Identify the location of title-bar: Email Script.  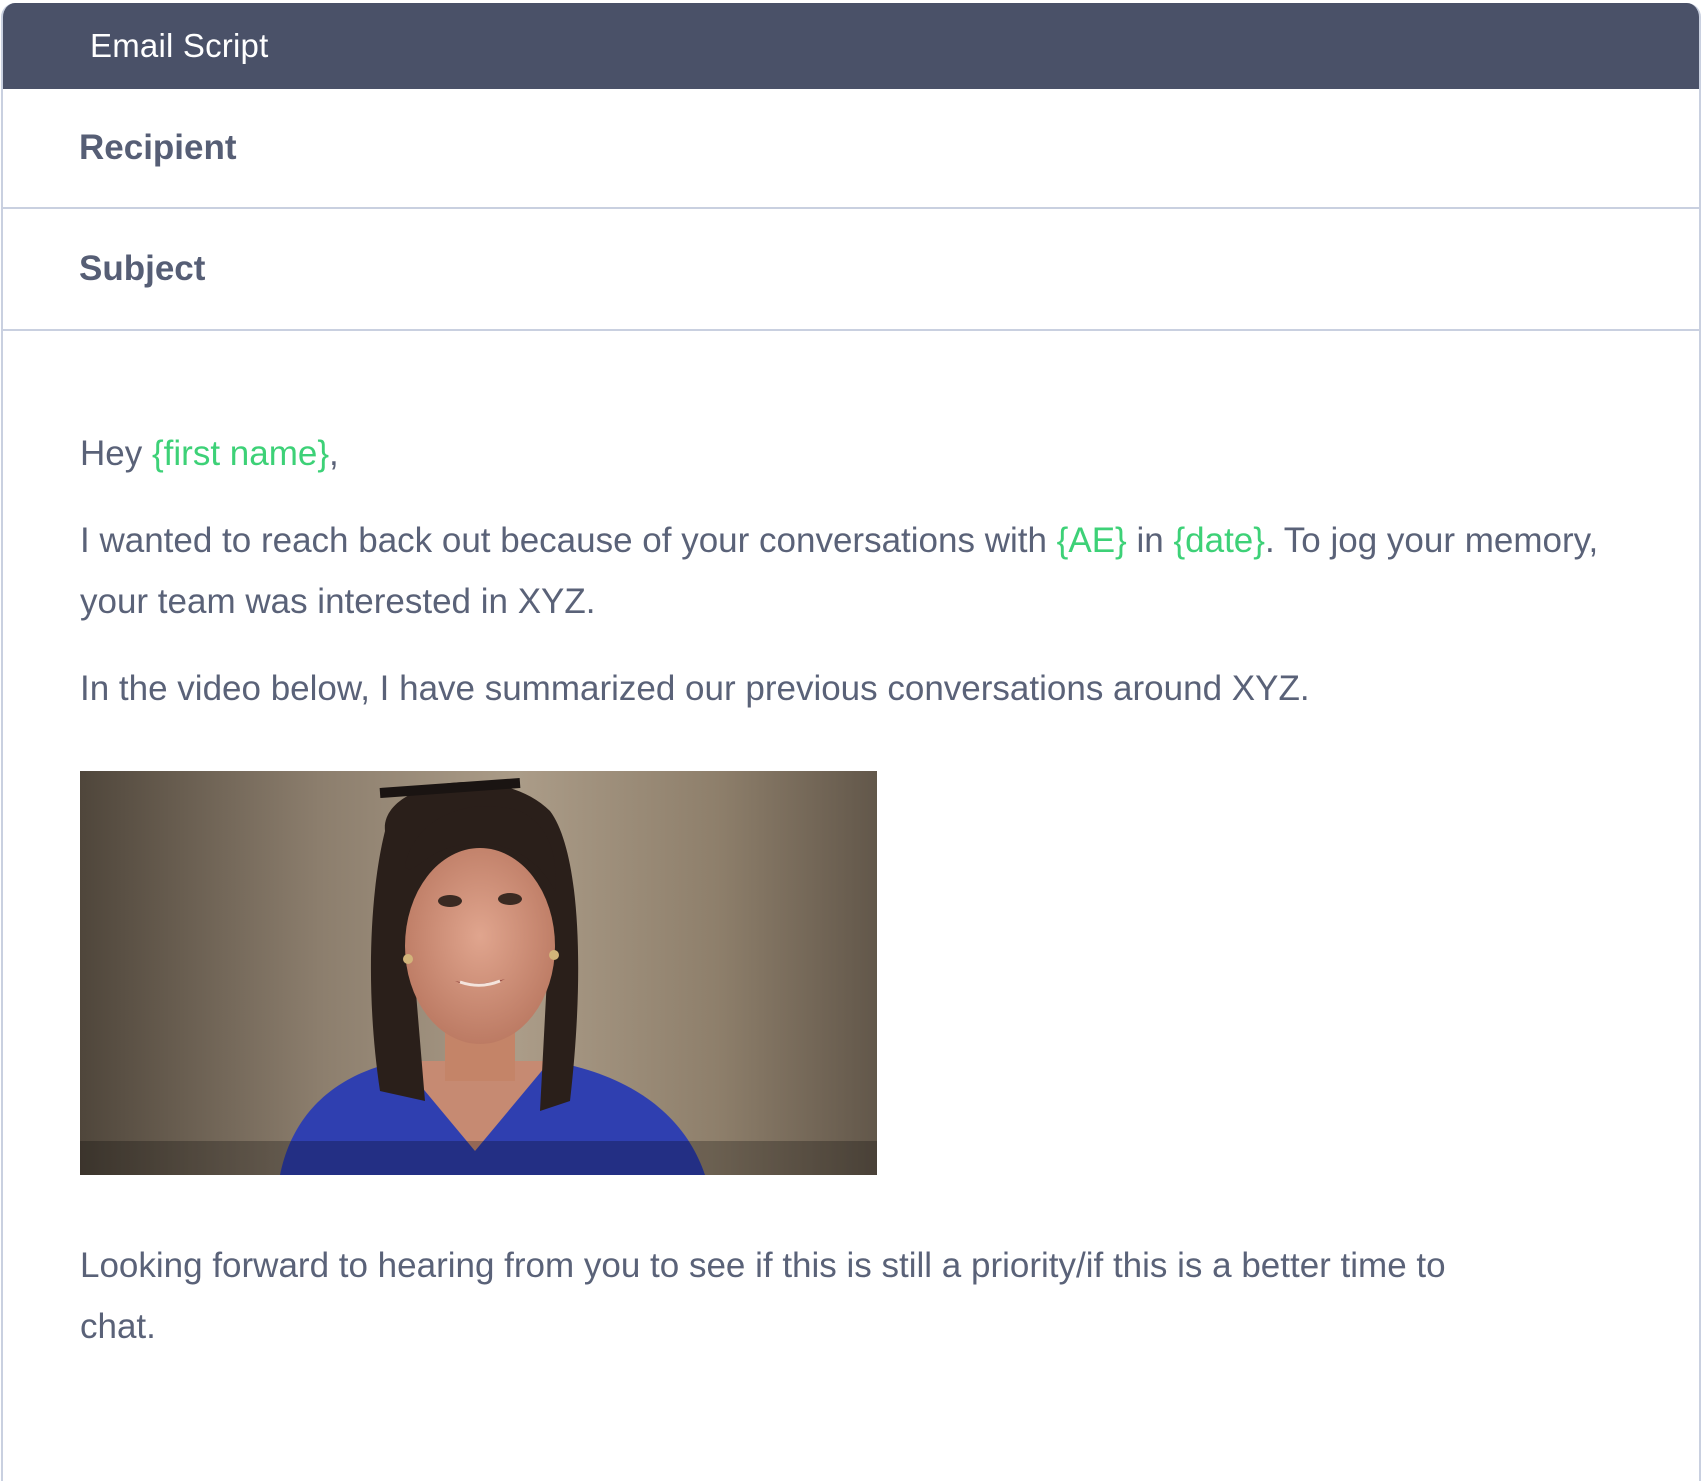
(851, 46).